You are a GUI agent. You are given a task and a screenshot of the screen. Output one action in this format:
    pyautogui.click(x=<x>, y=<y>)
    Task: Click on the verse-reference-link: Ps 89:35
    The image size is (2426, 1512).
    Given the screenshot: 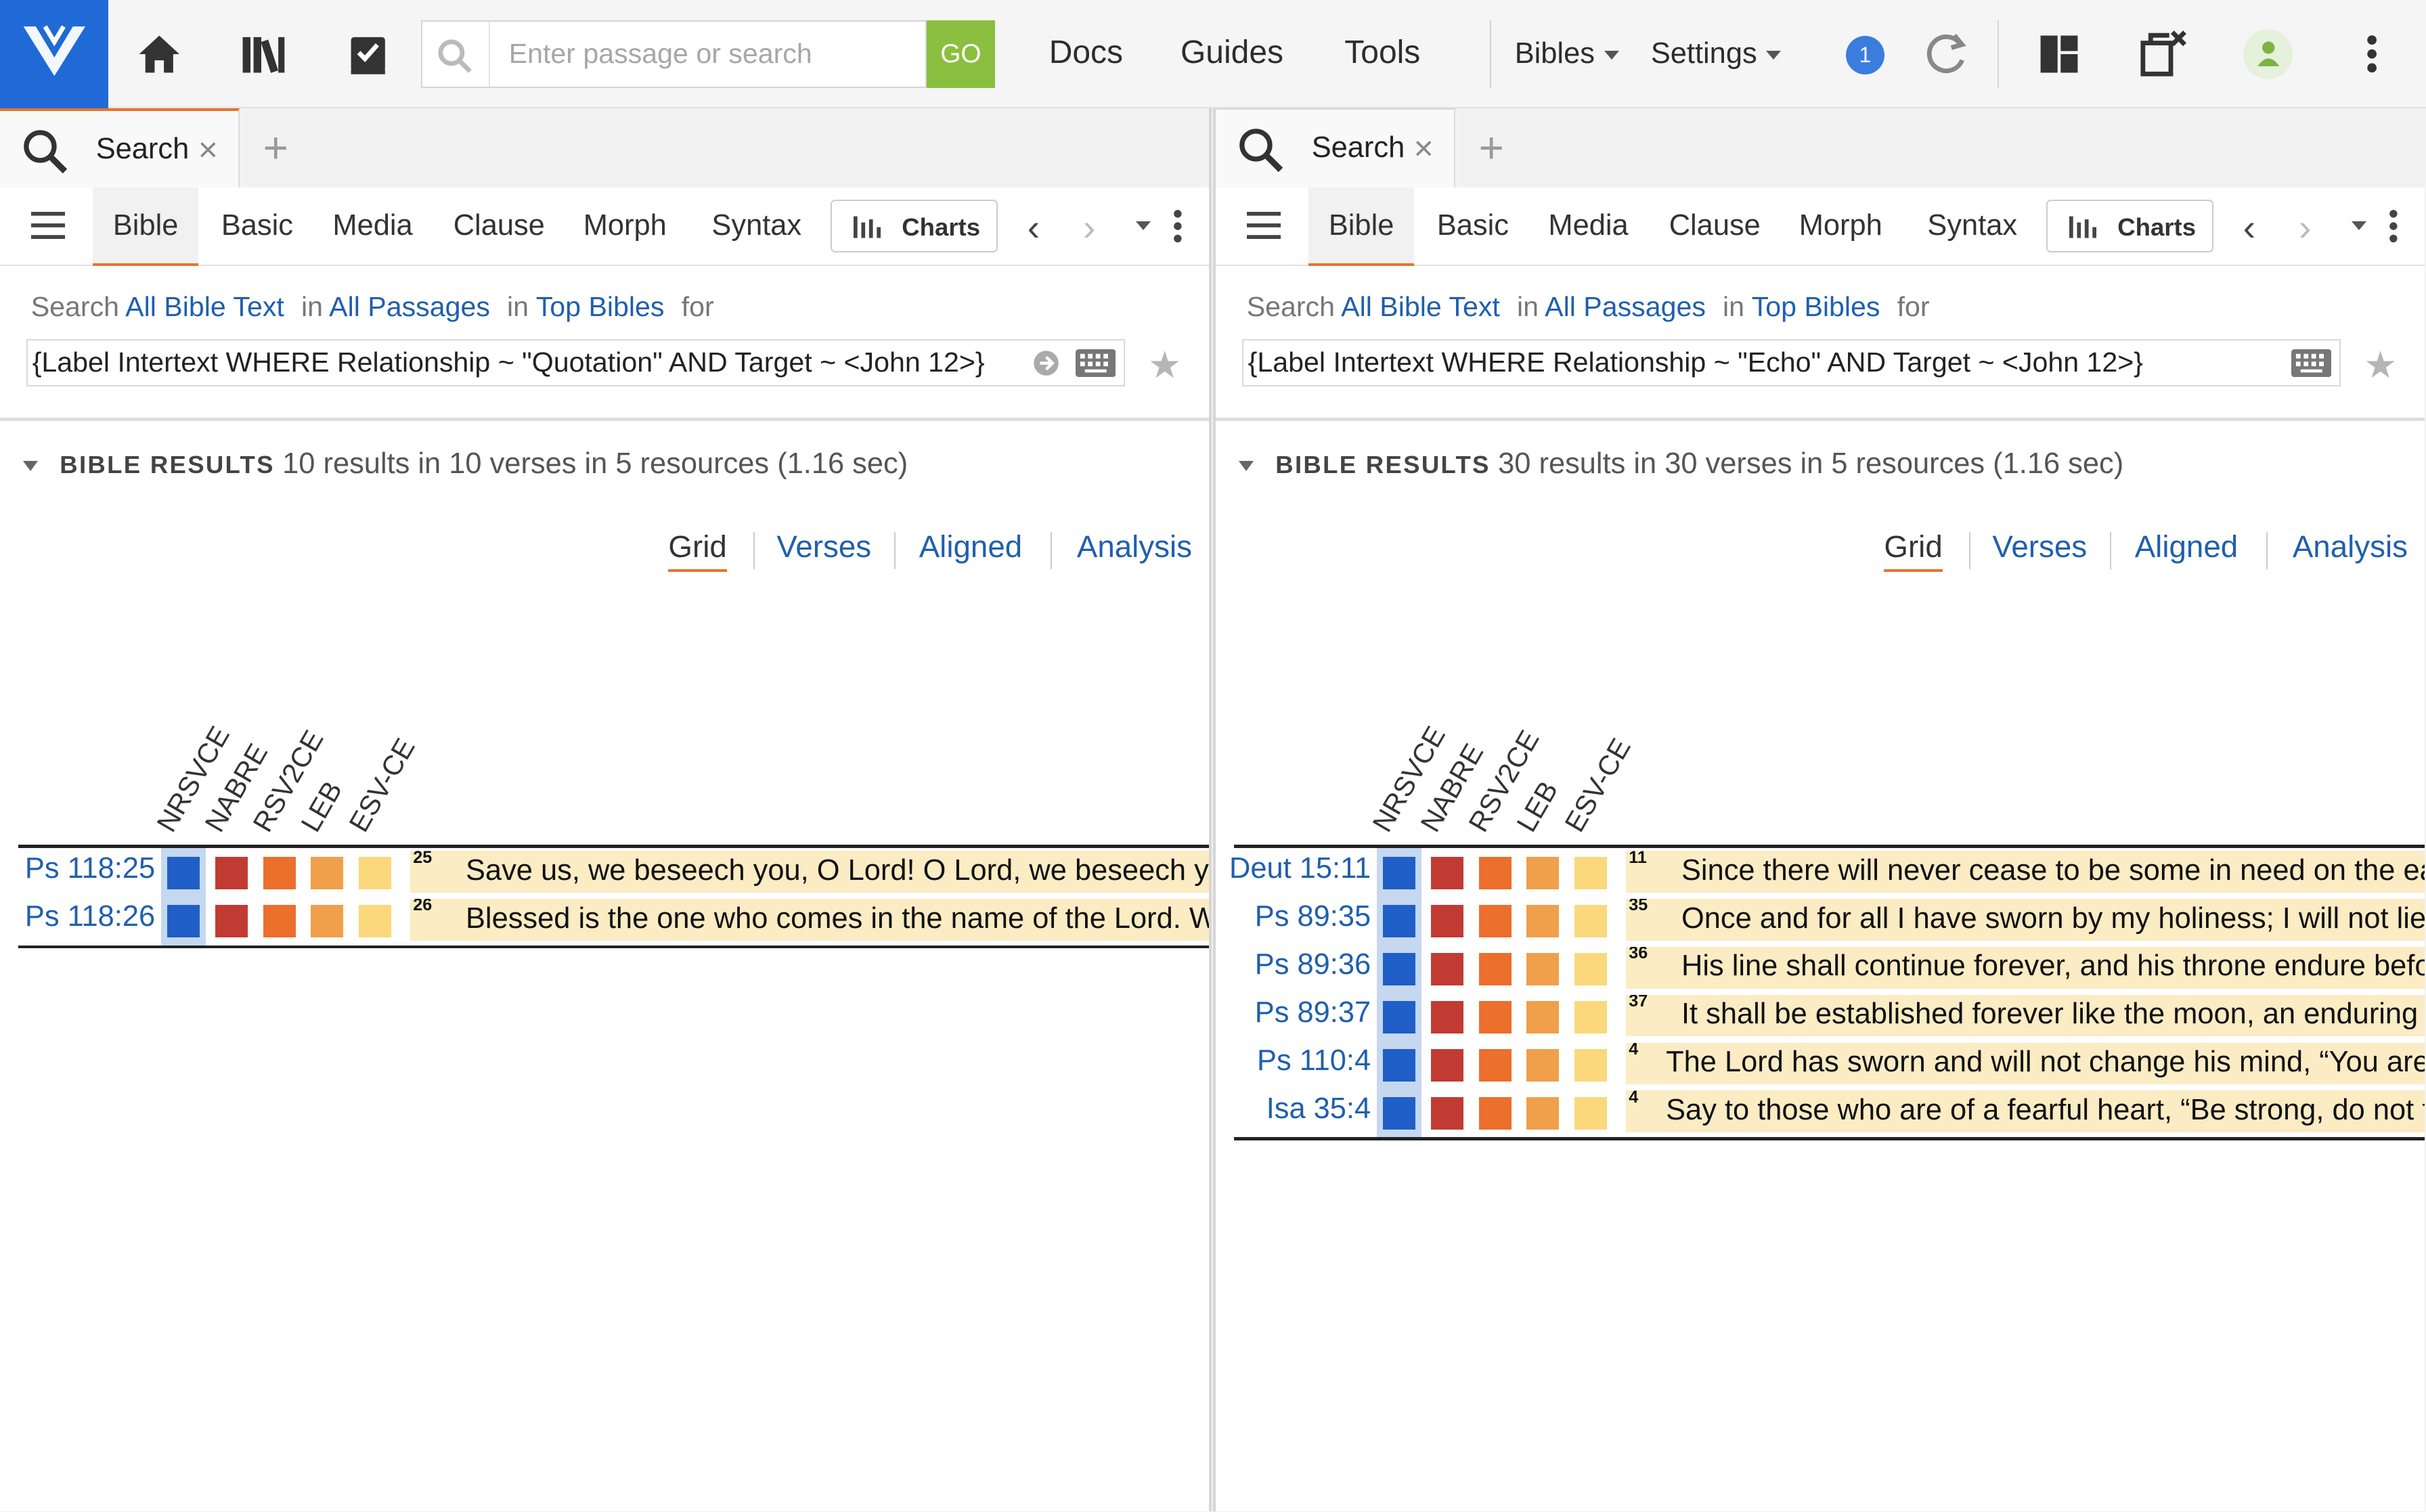 What is the action you would take?
    pyautogui.click(x=1313, y=917)
    